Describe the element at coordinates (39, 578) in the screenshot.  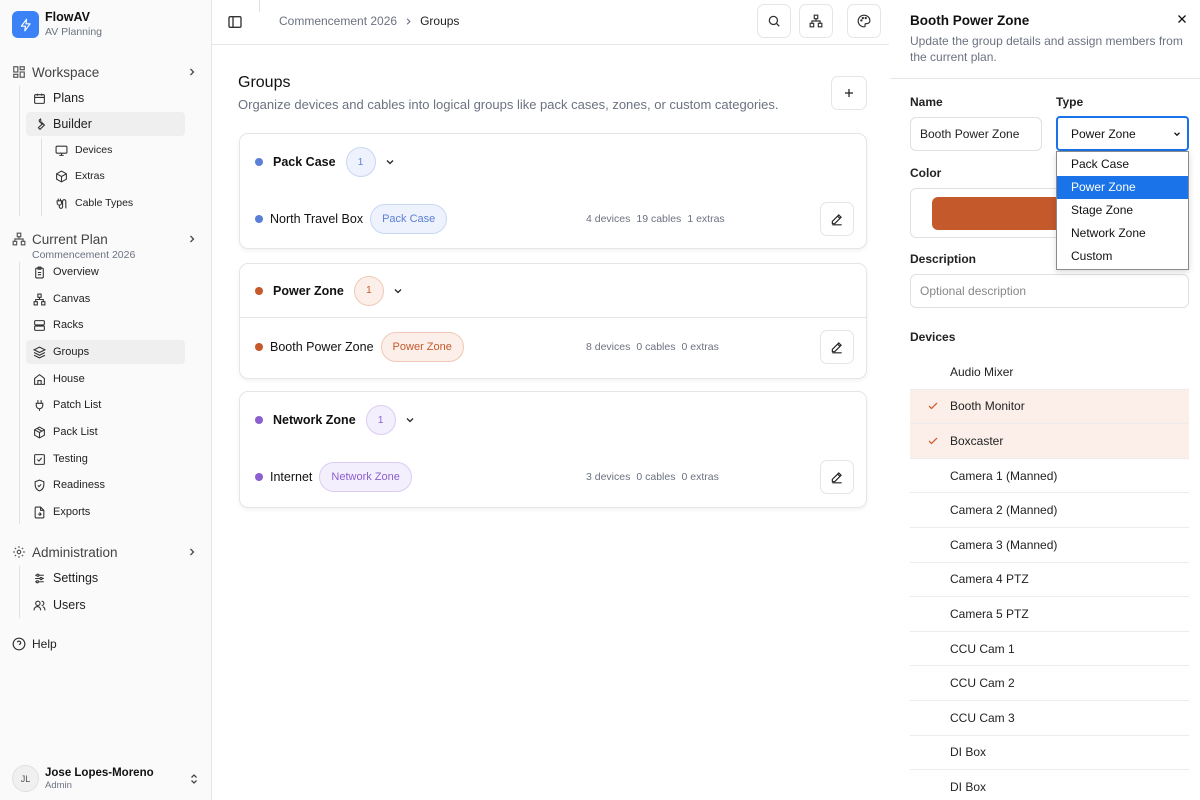
I see `sliders-icon` at that location.